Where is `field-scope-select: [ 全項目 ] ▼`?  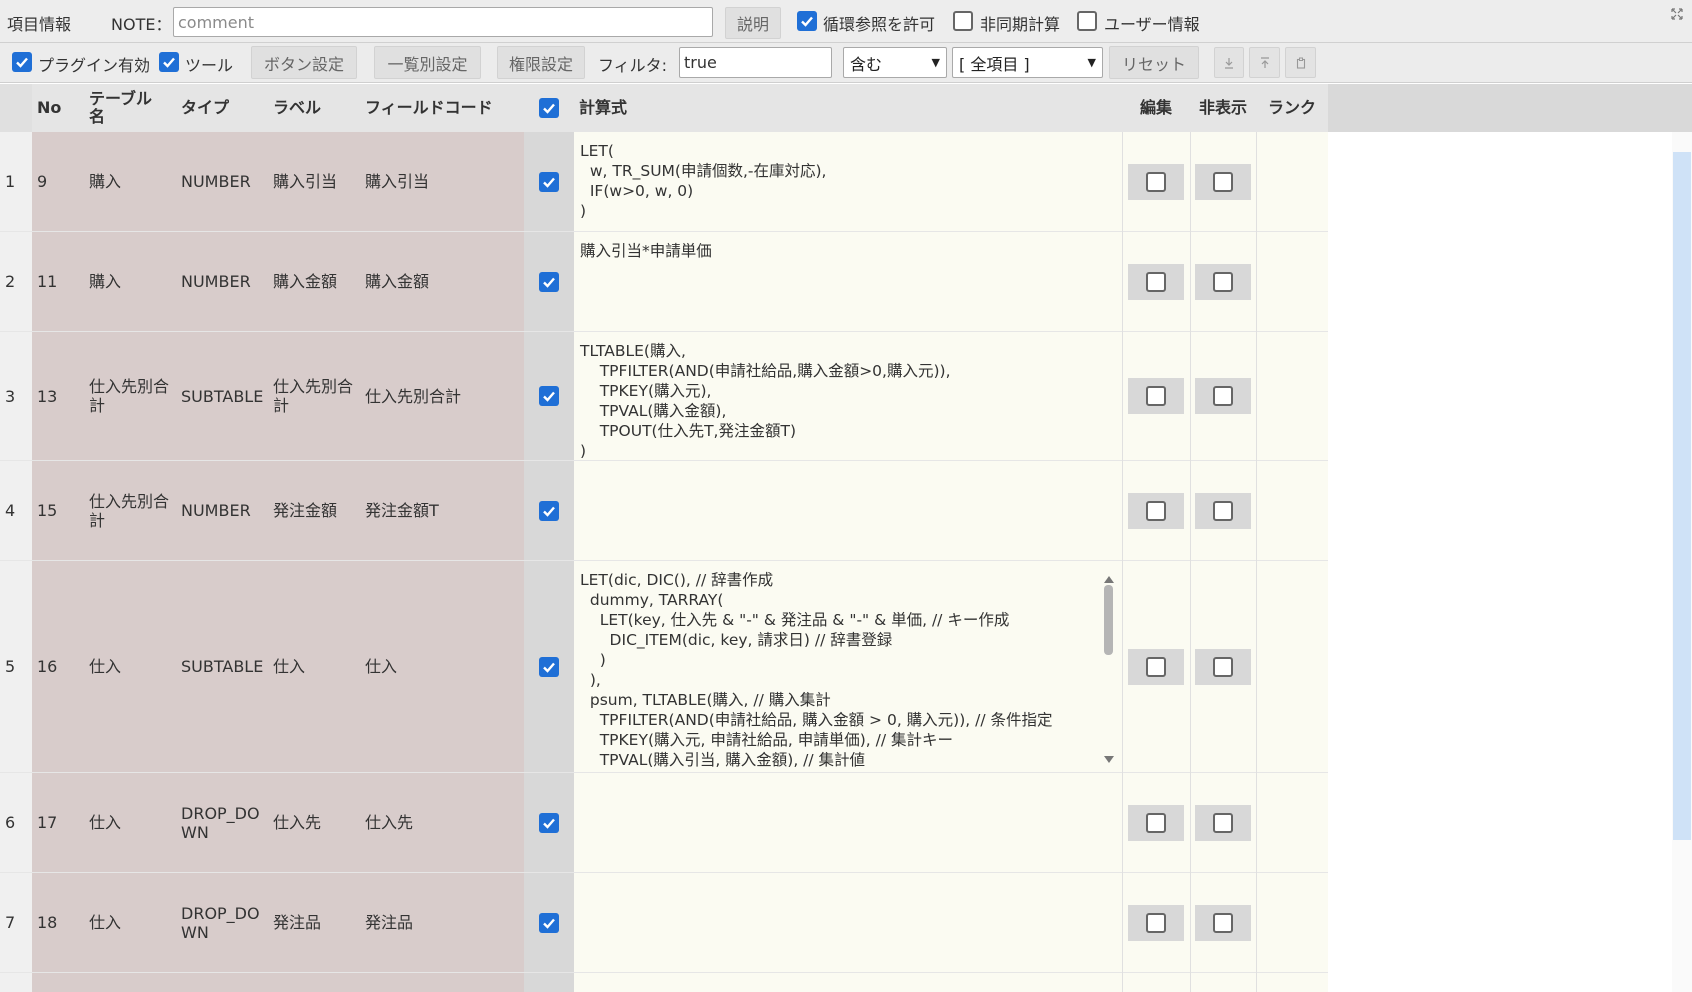 field-scope-select: [ 全項目 ] ▼ is located at coordinates (1027, 62).